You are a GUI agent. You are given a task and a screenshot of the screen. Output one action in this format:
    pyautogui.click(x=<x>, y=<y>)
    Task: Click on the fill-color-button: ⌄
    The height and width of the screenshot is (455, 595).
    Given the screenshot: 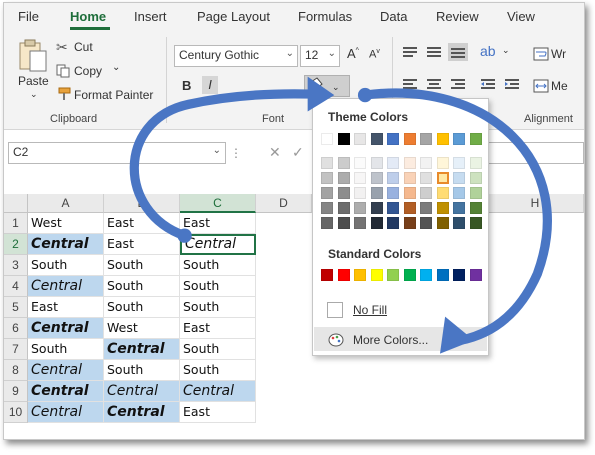 What is the action you would take?
    pyautogui.click(x=327, y=86)
    